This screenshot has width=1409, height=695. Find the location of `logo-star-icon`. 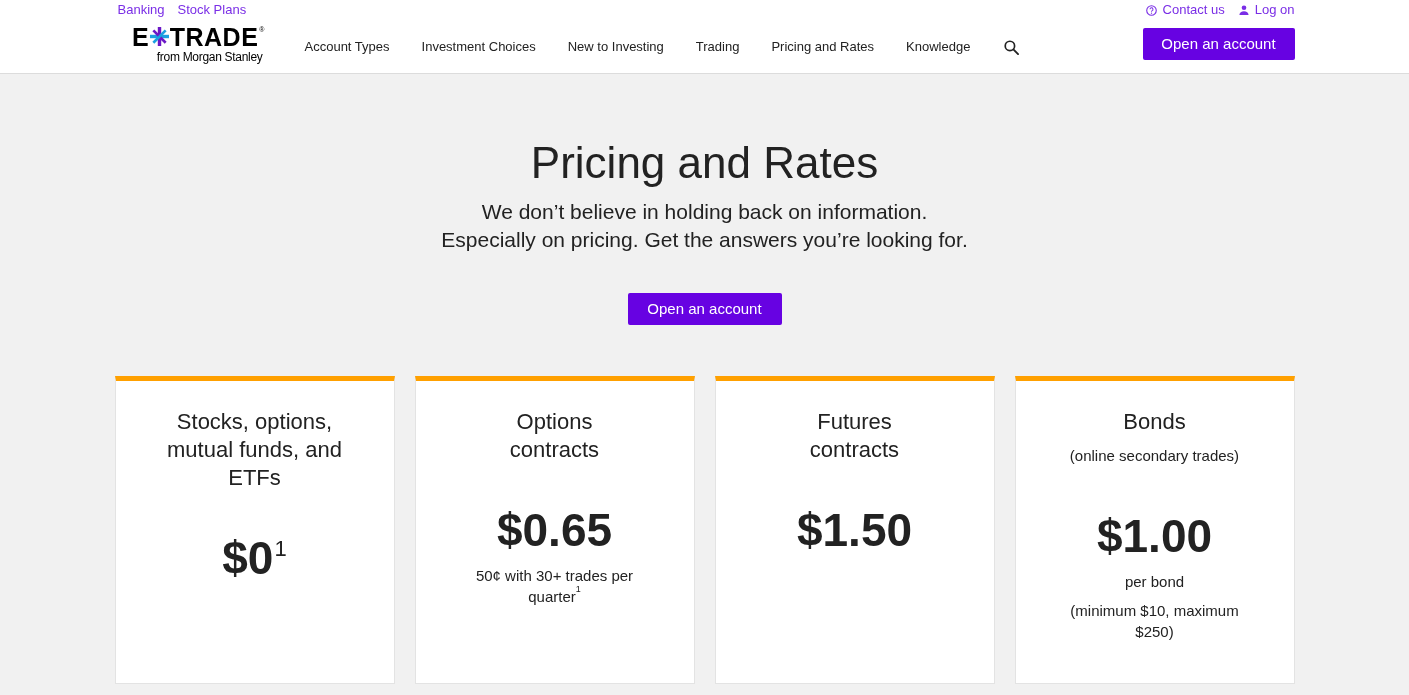

logo-star-icon is located at coordinates (159, 36).